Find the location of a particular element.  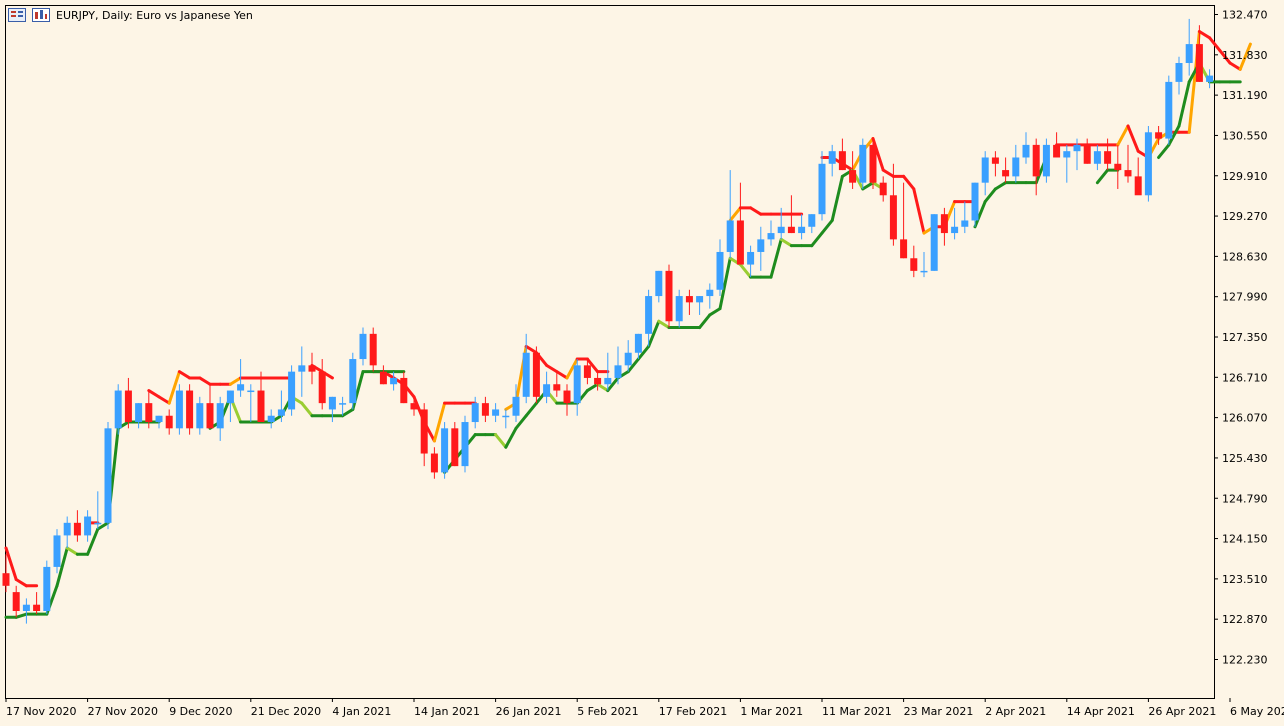

y-tick-label: 122.230 is located at coordinates (1245, 660).